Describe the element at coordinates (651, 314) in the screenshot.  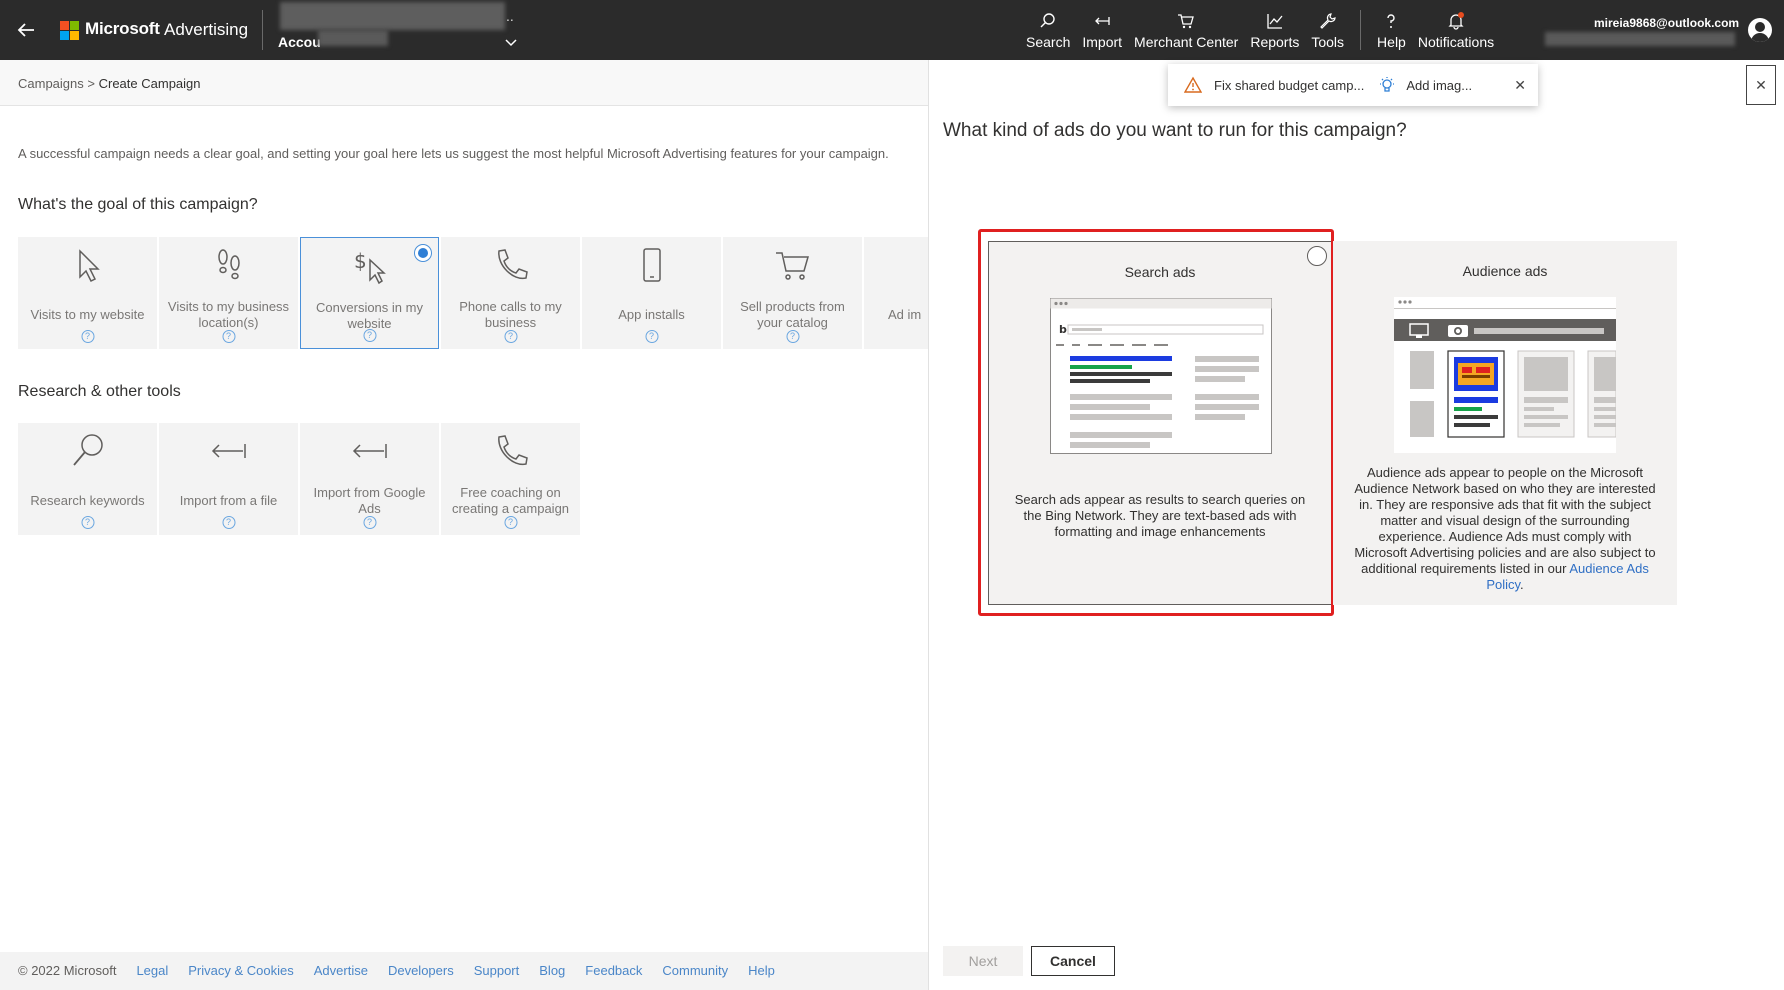
I see `goal-tile-label: App installs` at that location.